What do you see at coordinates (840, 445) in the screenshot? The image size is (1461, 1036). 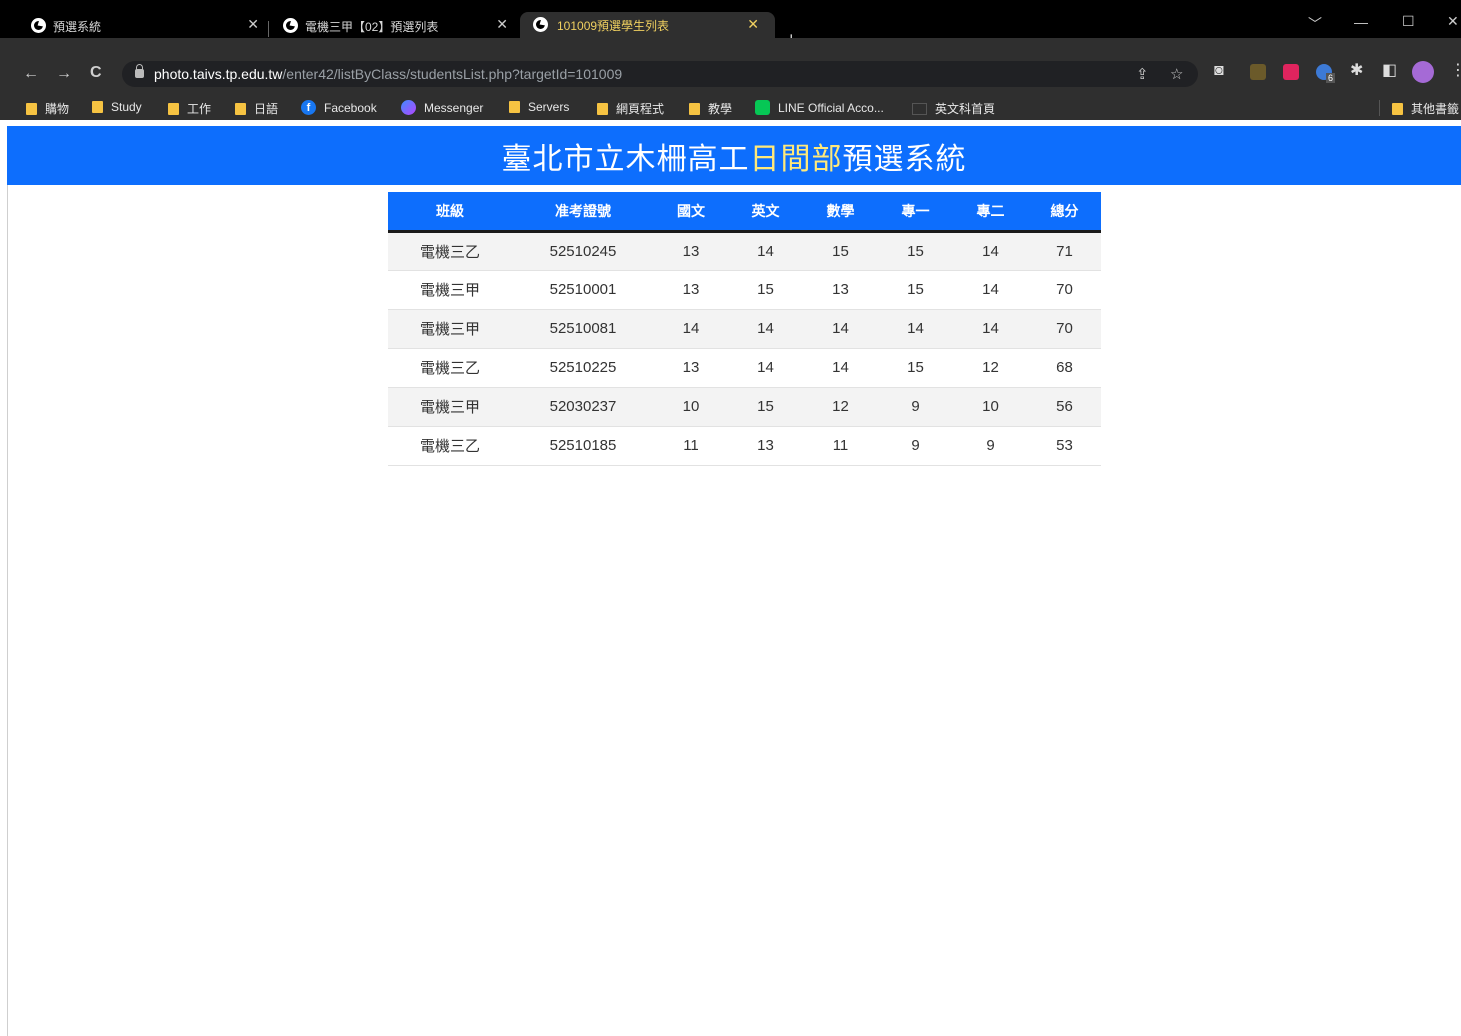 I see `cell-math: 11` at bounding box center [840, 445].